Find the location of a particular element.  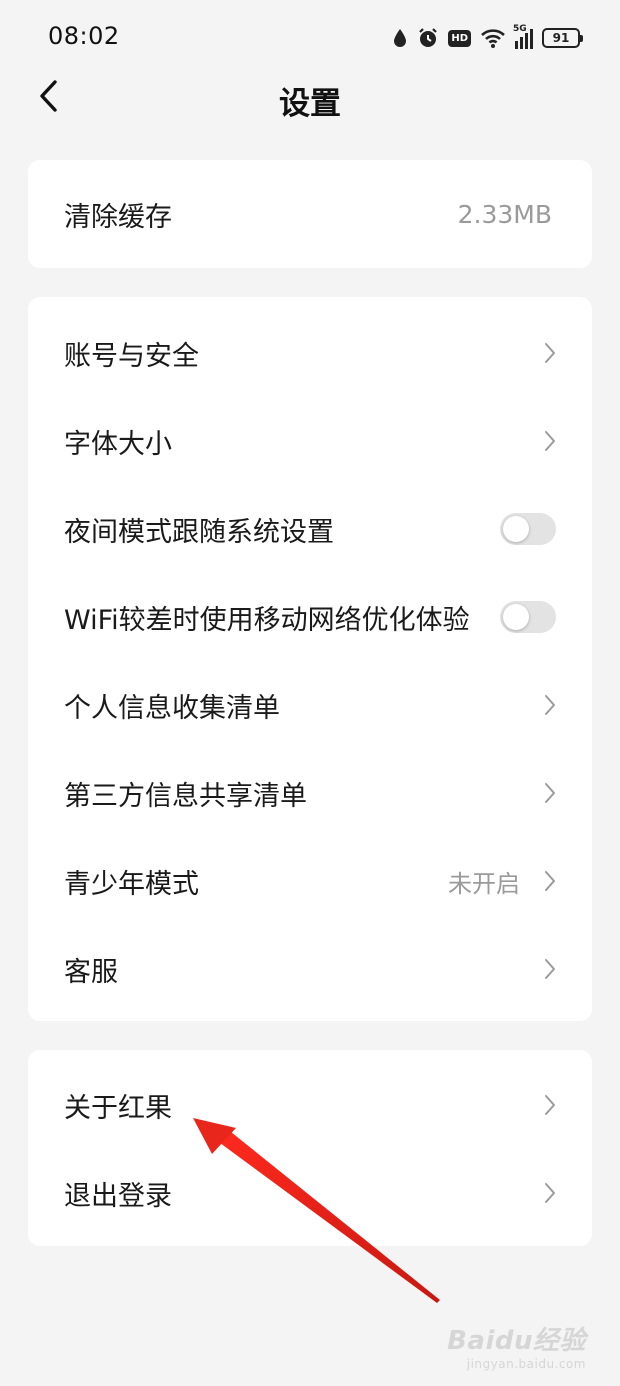

wifi-optimize-row: WiFi较差时使用移动网络优化体验 is located at coordinates (310, 617).